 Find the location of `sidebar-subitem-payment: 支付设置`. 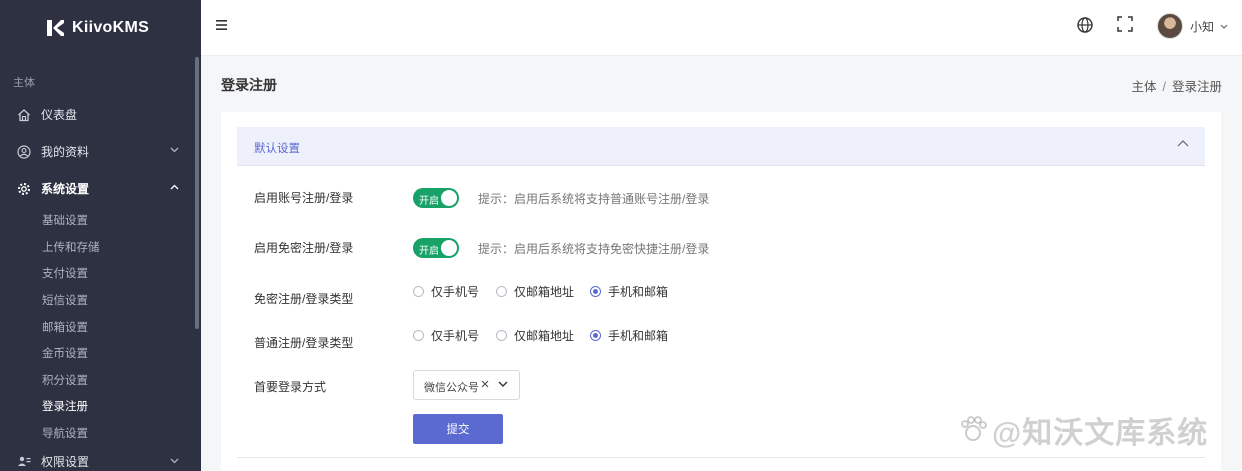

sidebar-subitem-payment: 支付设置 is located at coordinates (100, 273).